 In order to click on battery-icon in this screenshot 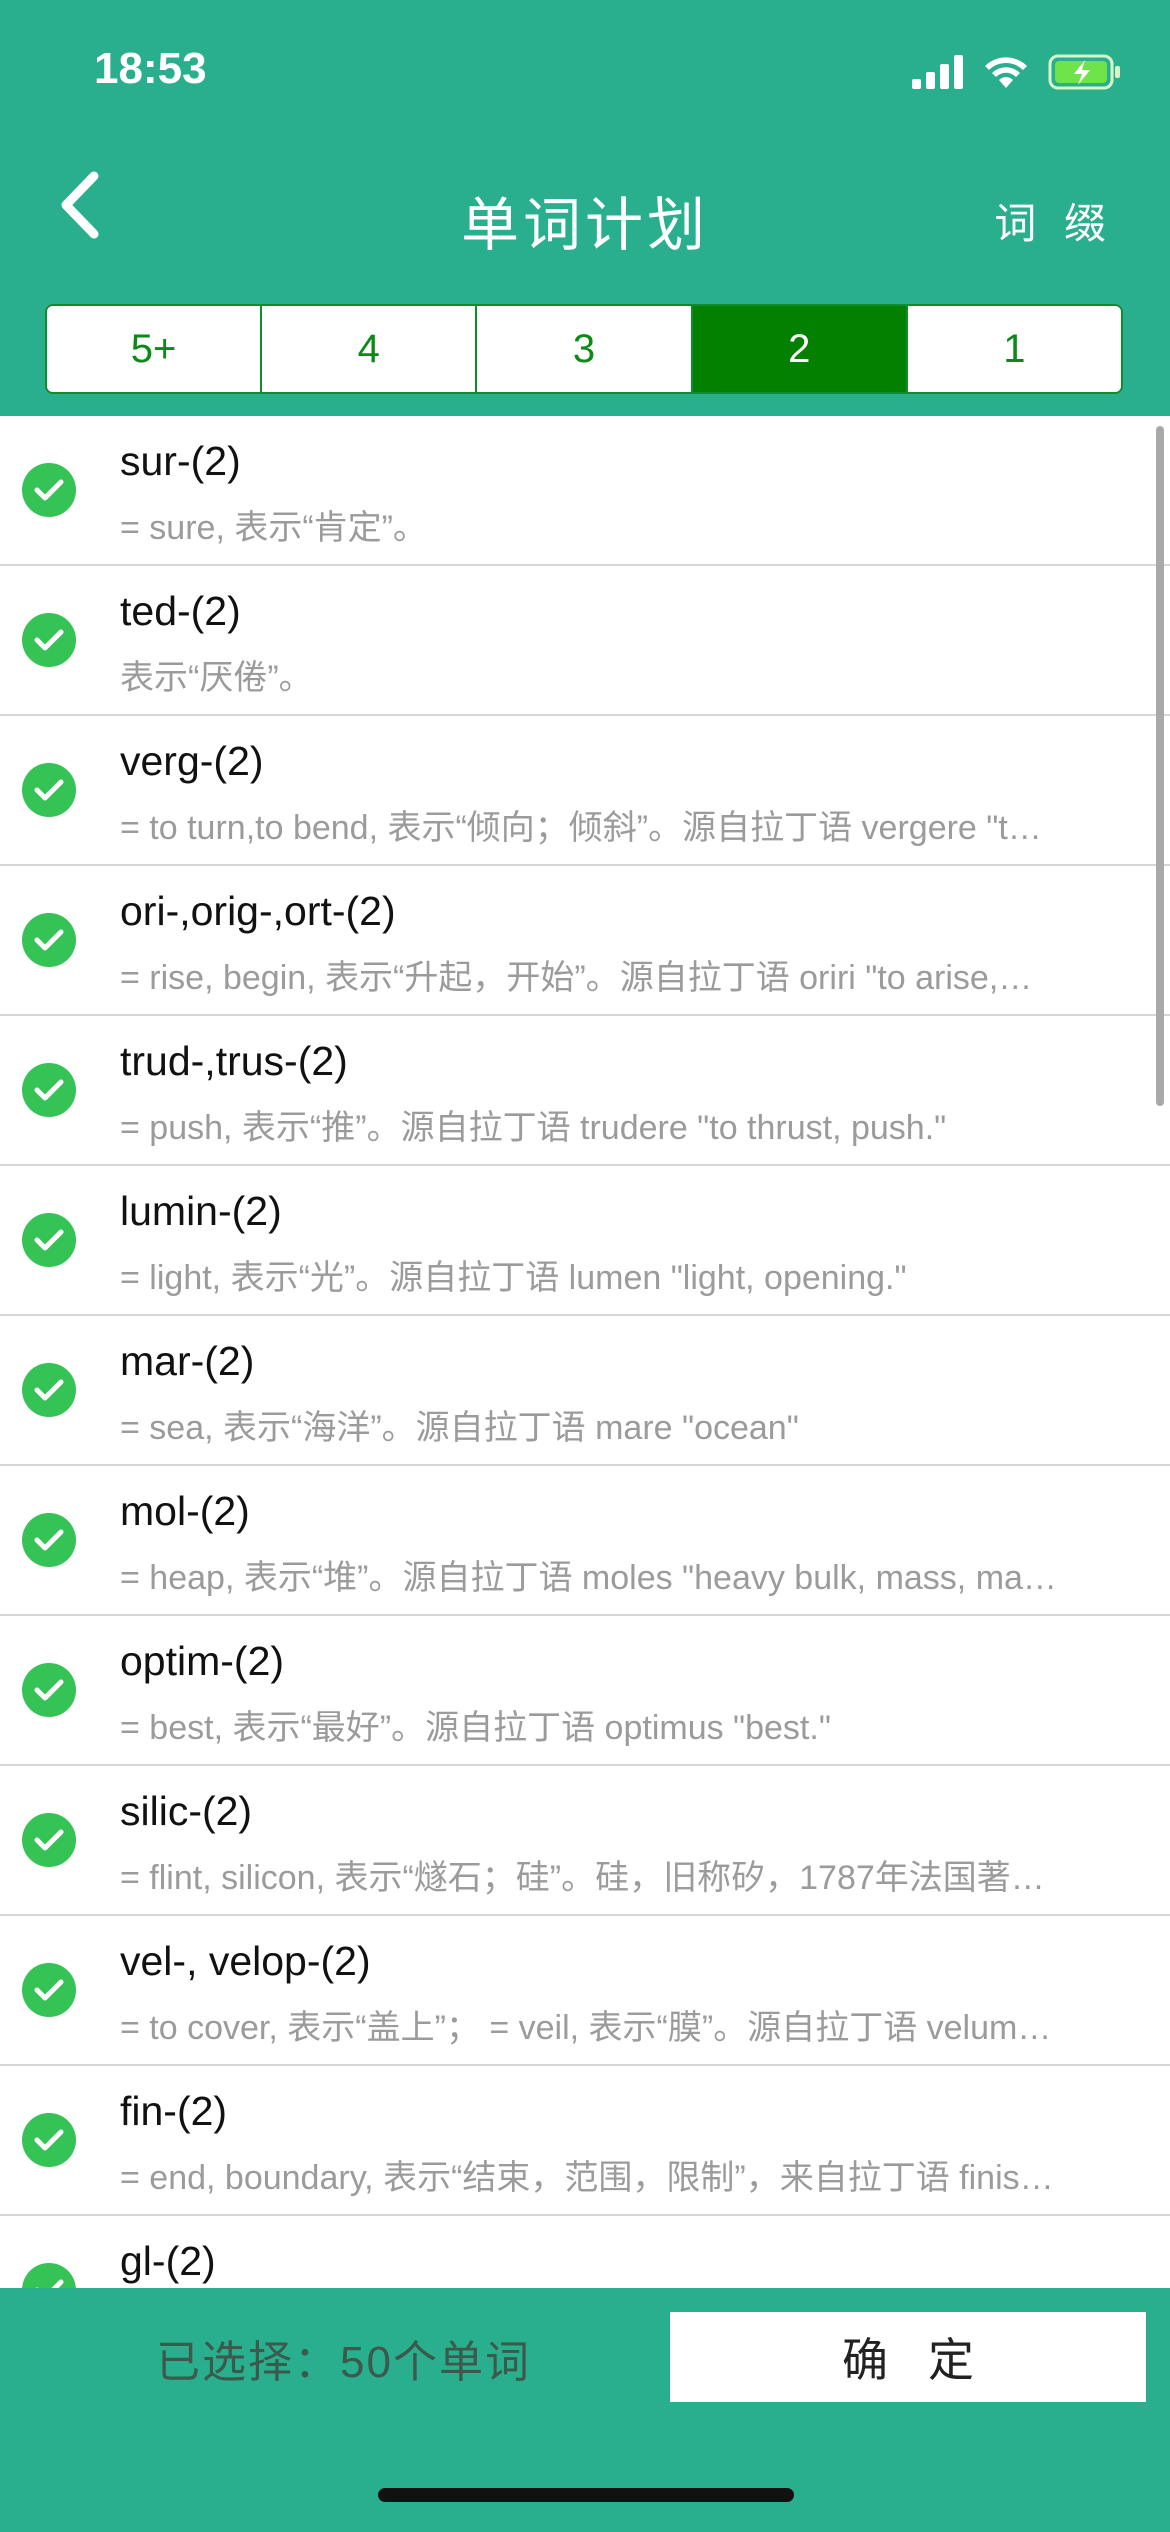, I will do `click(1084, 72)`.